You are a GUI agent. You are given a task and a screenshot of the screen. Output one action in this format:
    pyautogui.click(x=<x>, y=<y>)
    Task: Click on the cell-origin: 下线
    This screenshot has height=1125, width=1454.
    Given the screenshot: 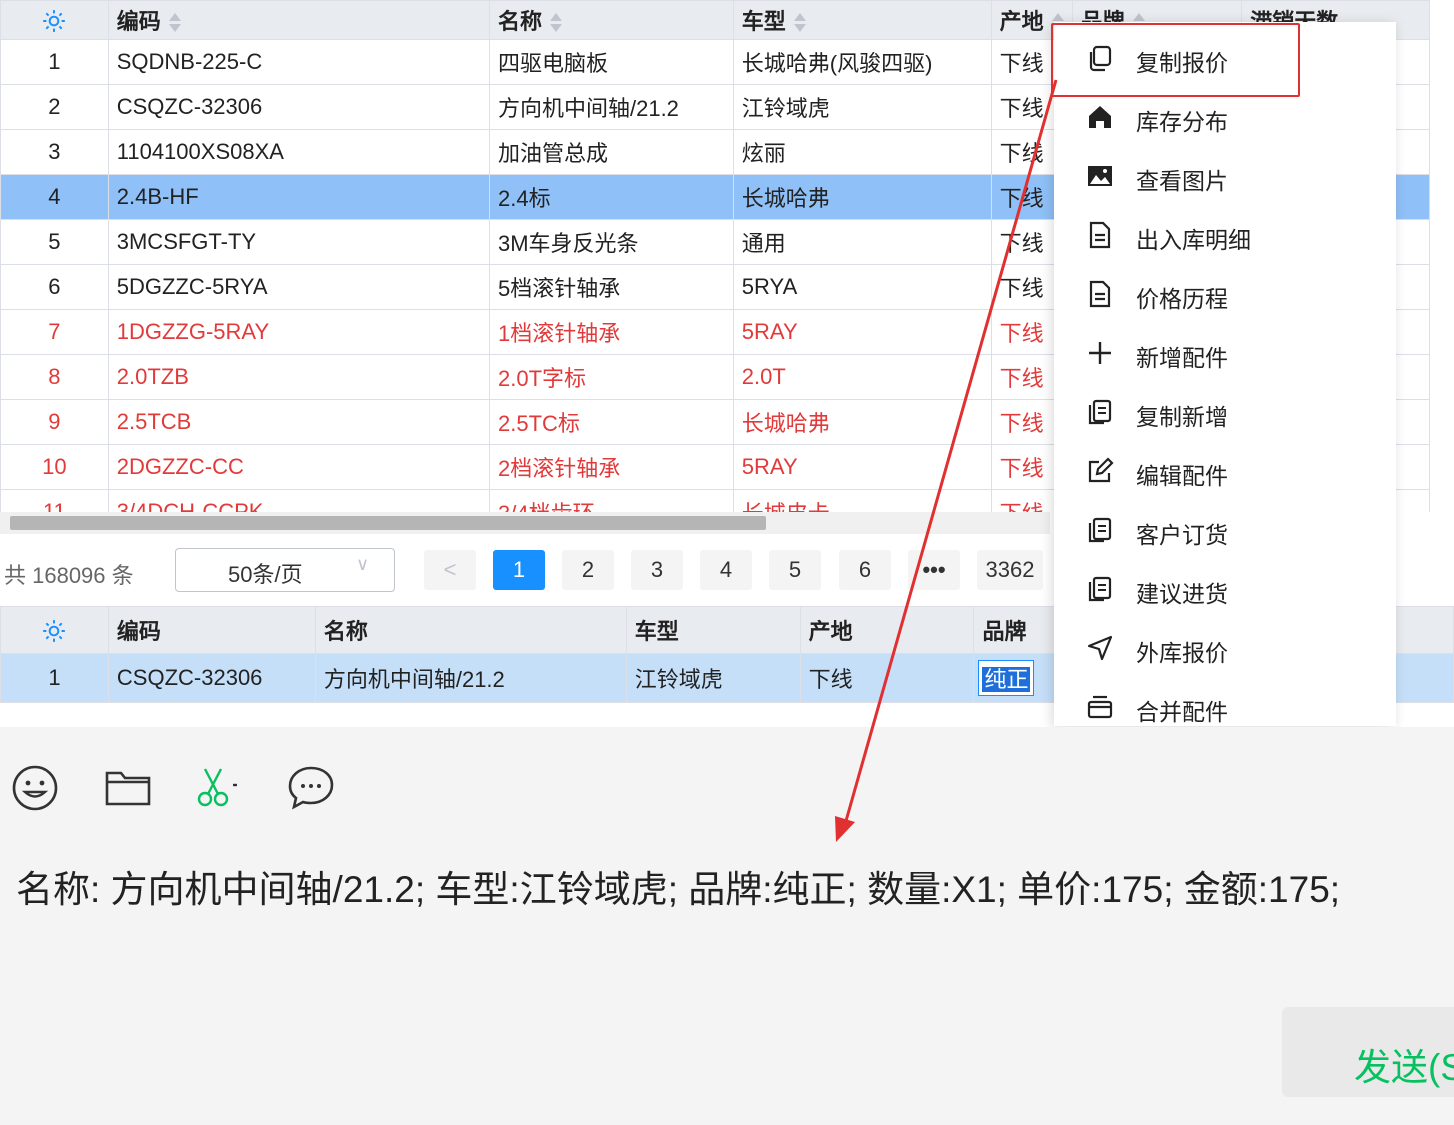 What is the action you would take?
    pyautogui.click(x=887, y=678)
    